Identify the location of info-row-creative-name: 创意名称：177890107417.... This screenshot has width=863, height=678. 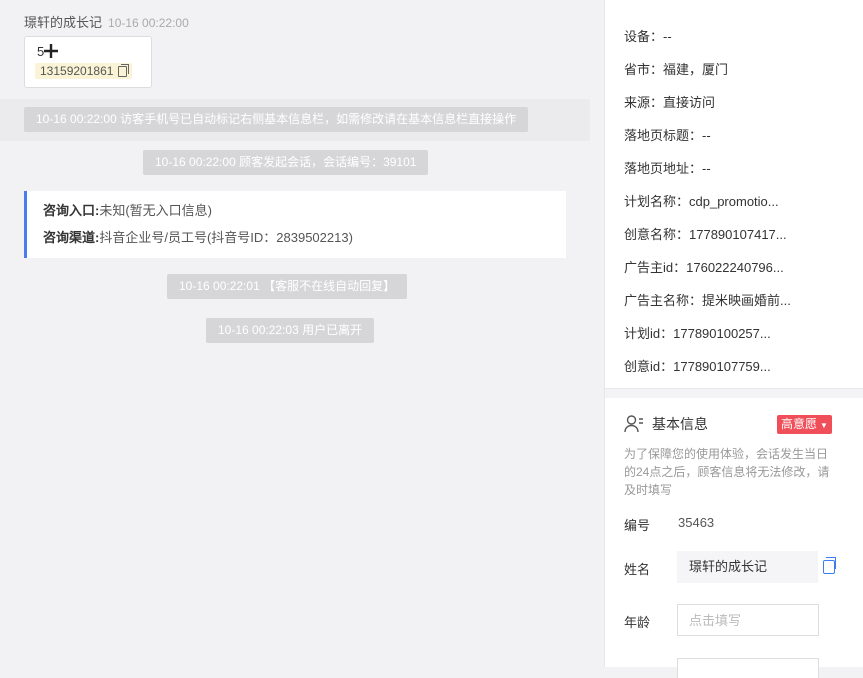
(705, 233).